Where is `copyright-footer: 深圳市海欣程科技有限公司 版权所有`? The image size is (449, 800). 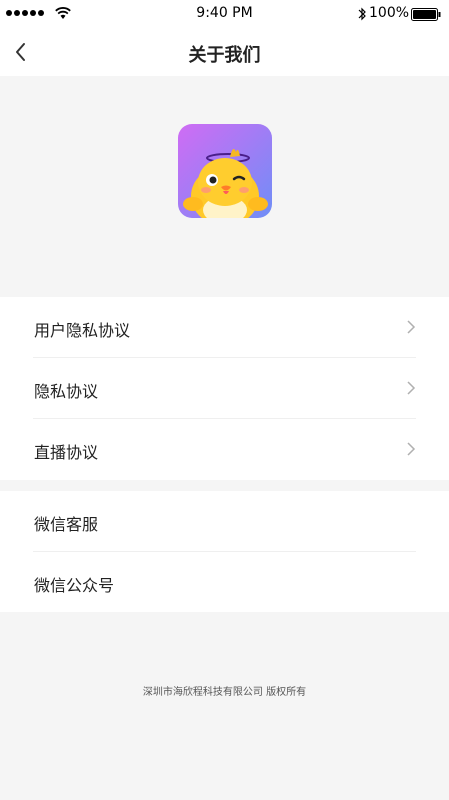 copyright-footer: 深圳市海欣程科技有限公司 版权所有 is located at coordinates (224, 692).